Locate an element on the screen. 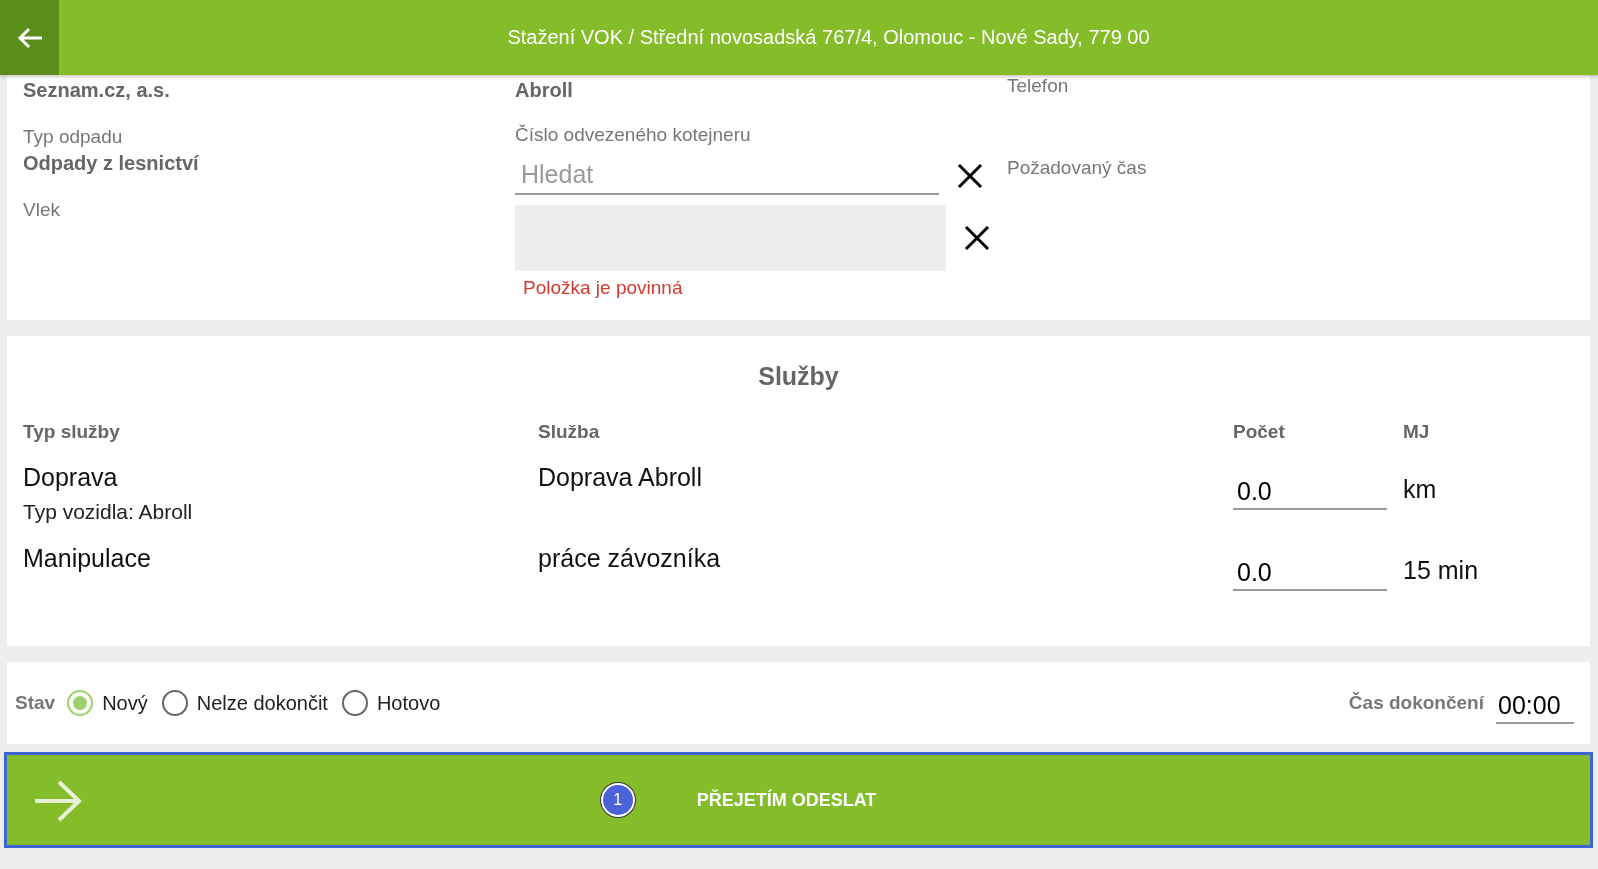  unit-text: km is located at coordinates (1420, 489).